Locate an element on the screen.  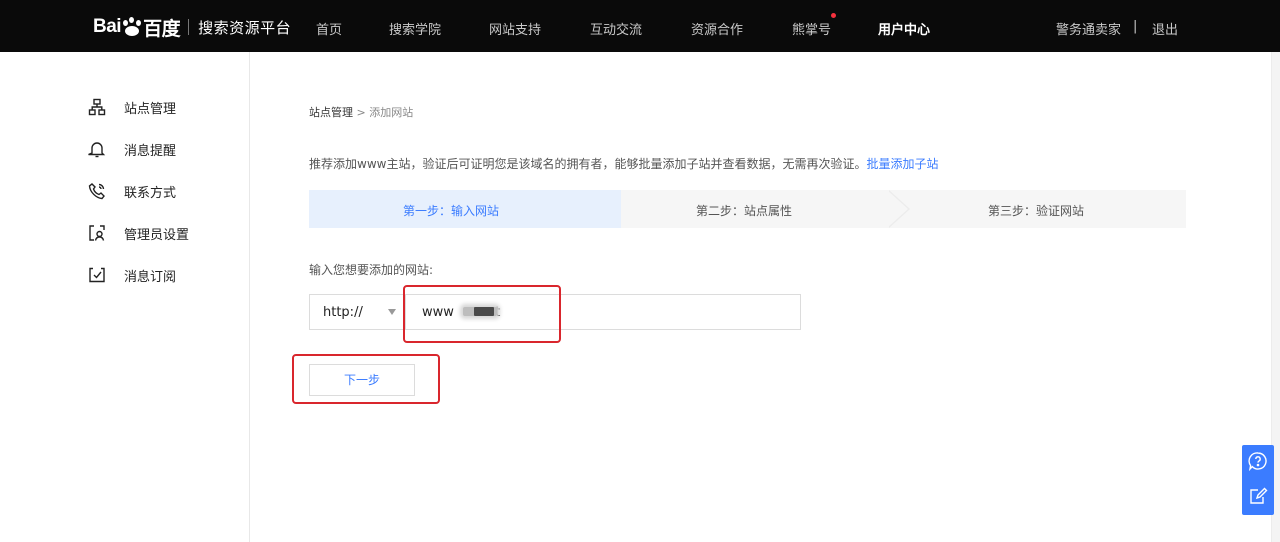
phone-icon is located at coordinates (97, 191).